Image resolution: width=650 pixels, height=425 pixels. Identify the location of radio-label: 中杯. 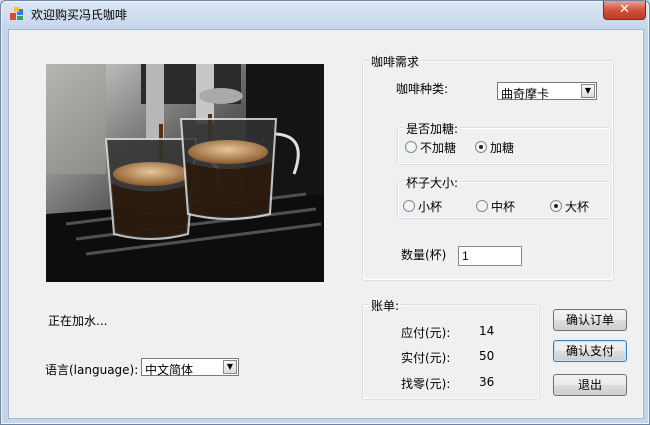
(503, 207).